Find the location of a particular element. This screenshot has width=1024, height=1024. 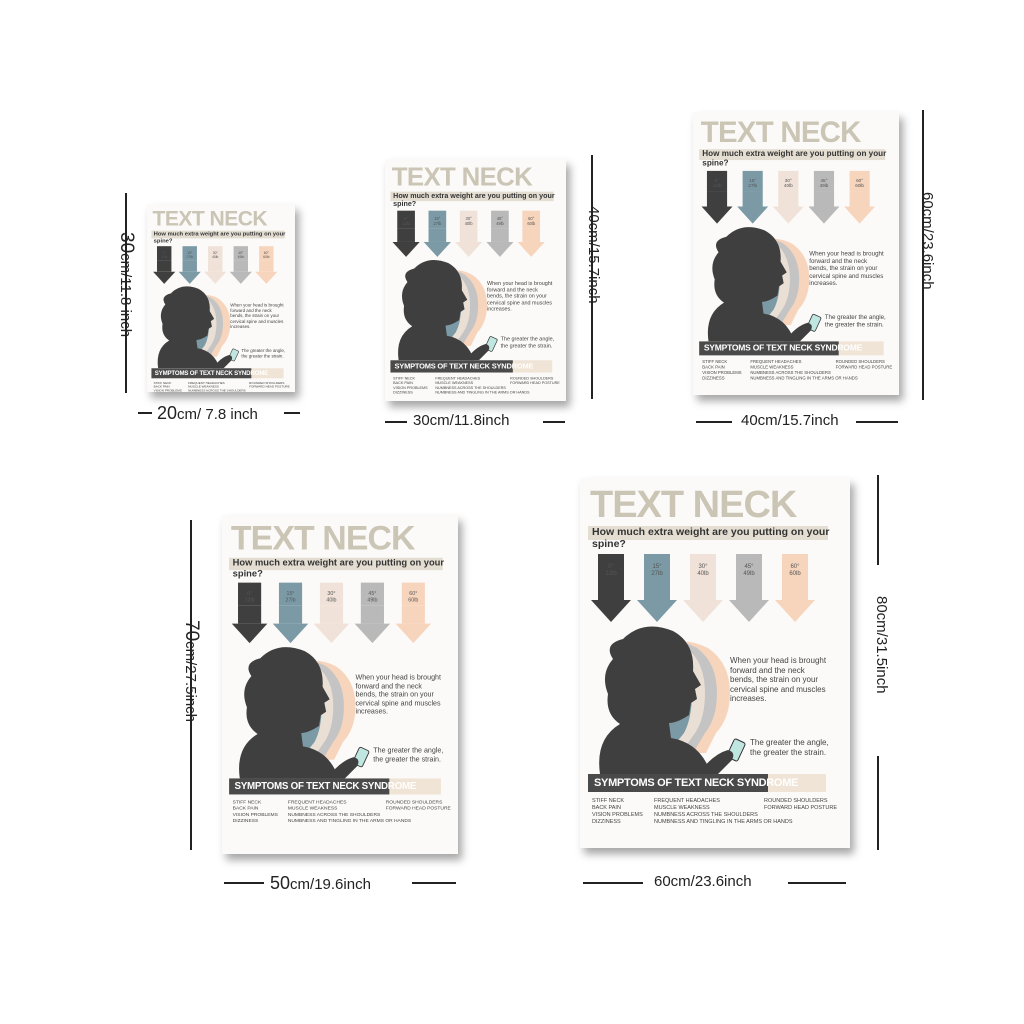

width-line-60x80-left is located at coordinates (613, 883).